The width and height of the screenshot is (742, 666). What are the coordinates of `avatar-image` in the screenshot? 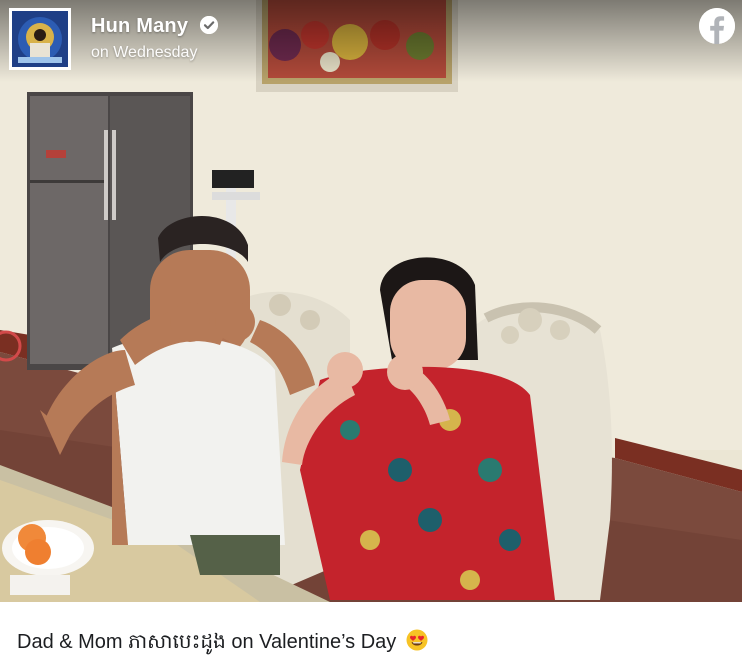 It's located at (40, 39).